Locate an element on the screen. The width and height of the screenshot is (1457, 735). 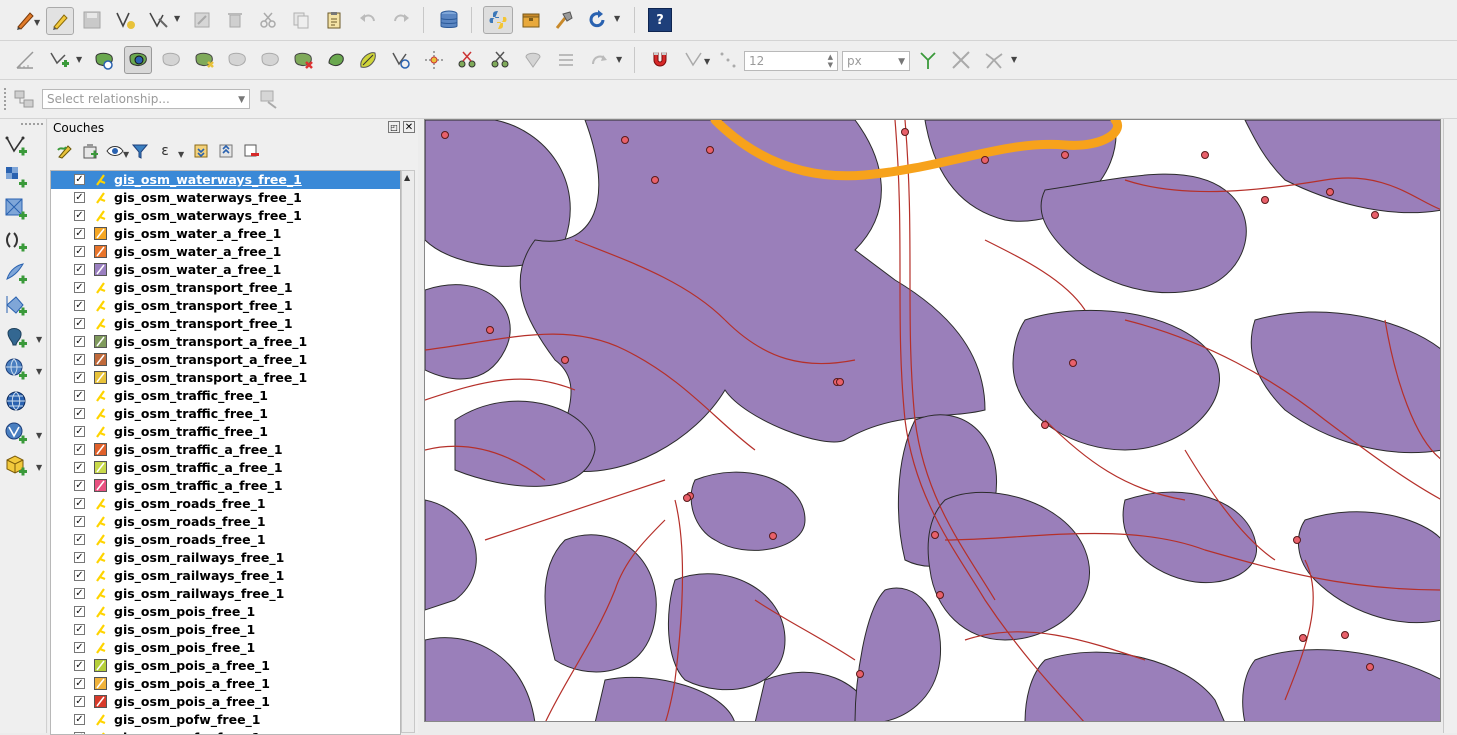
wfs-dropdown-icon: ▼ is located at coordinates (39, 435).